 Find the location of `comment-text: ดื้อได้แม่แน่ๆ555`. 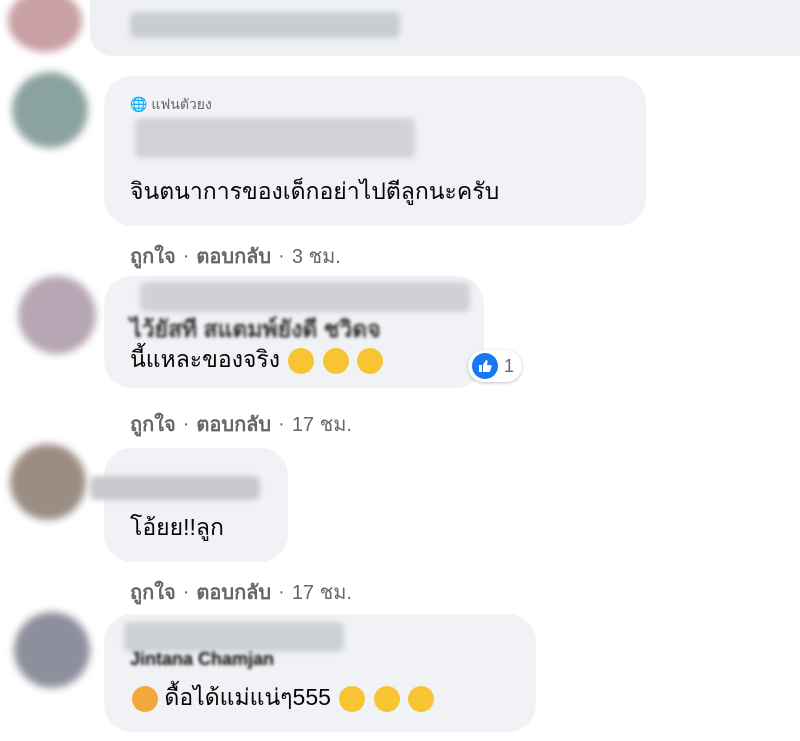

comment-text: ดื้อได้แม่แน่ๆ555 is located at coordinates (282, 697).